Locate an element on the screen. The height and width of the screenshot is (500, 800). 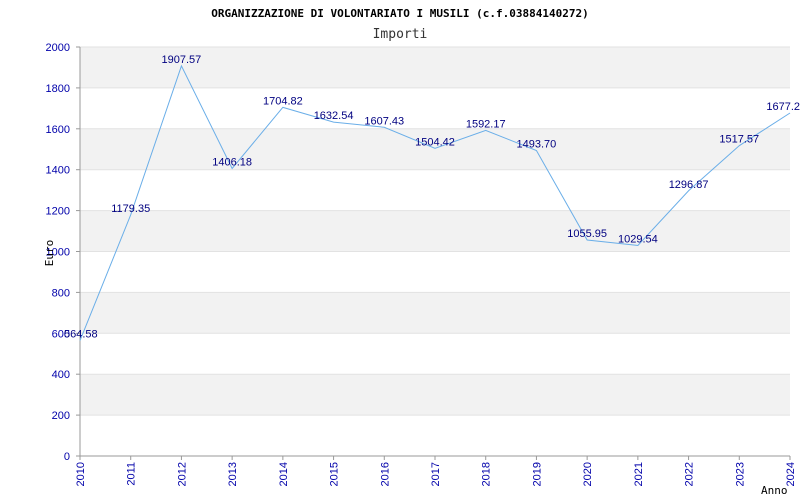
data-label: 1179.35 is located at coordinates (130, 209).